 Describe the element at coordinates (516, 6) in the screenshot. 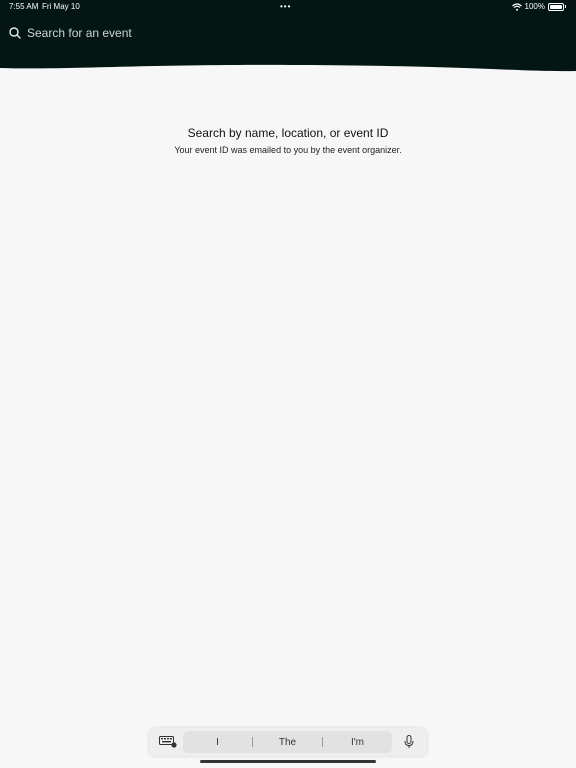

I see `wifi-icon` at that location.